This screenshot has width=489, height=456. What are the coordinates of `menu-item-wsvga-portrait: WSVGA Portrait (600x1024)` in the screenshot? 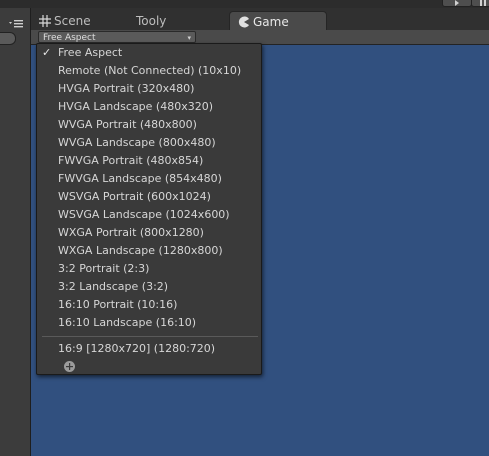 It's located at (149, 197).